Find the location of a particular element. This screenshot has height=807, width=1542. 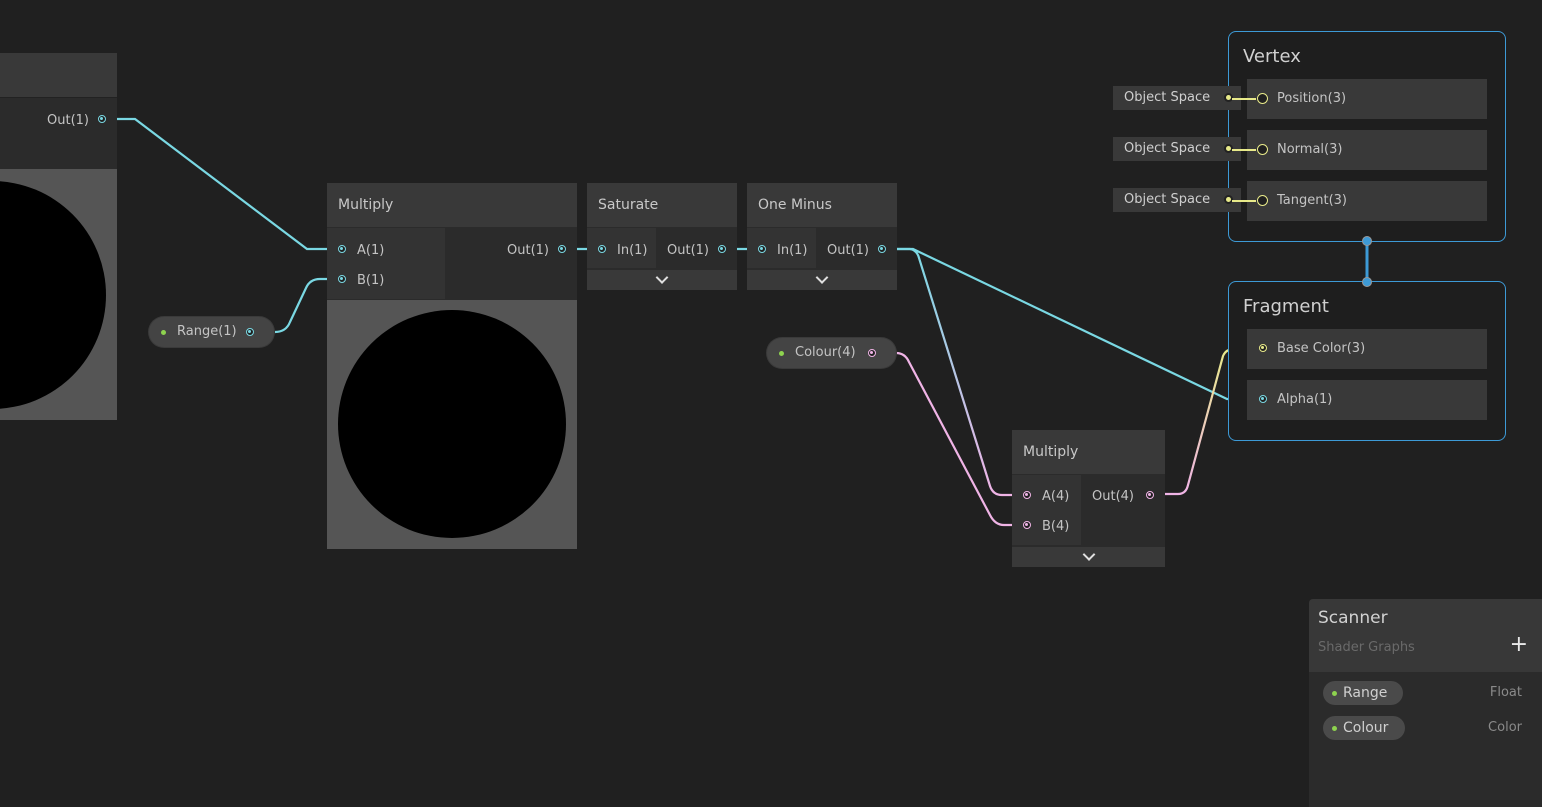

saturate-in-label: In(1) is located at coordinates (632, 250).